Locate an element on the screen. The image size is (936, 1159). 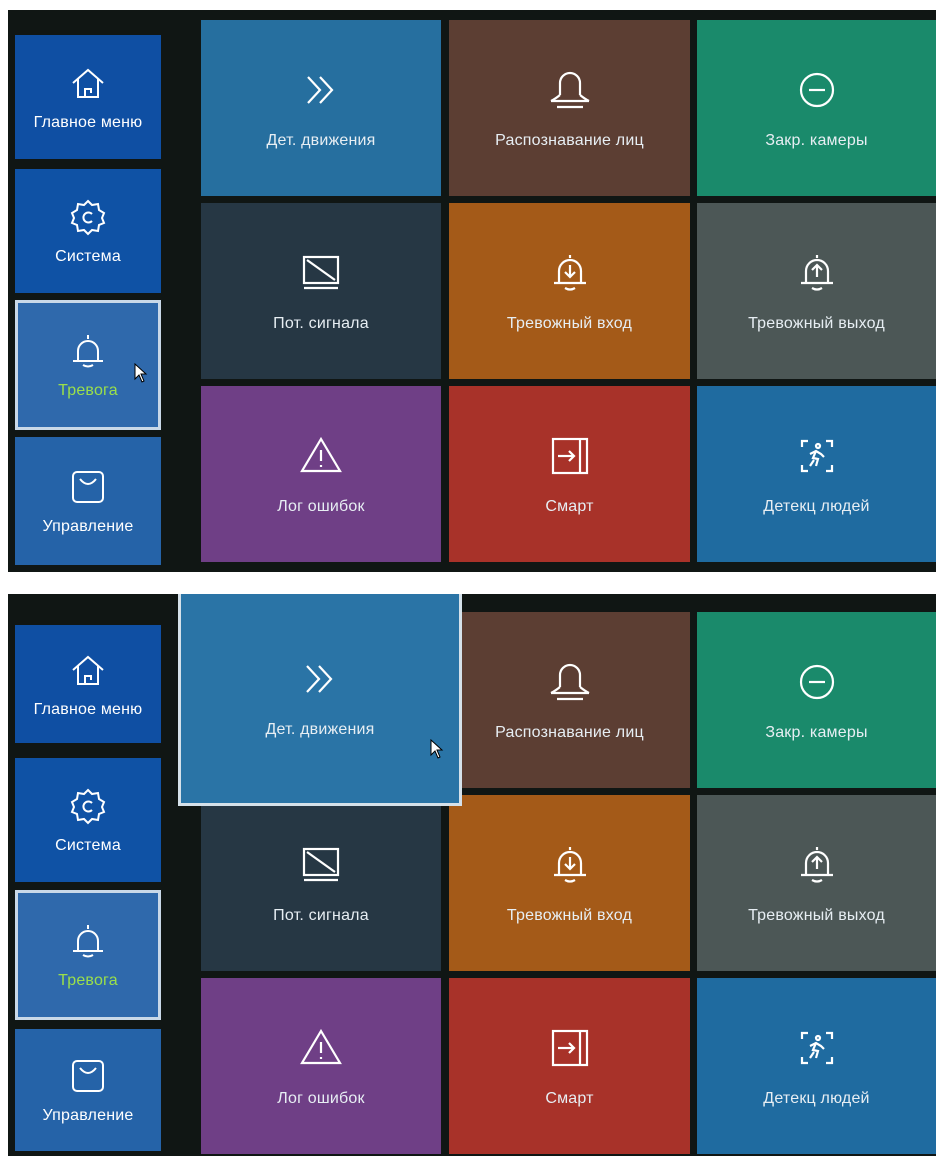
tile-motion-detection: Дет. движения is located at coordinates (321, 108).